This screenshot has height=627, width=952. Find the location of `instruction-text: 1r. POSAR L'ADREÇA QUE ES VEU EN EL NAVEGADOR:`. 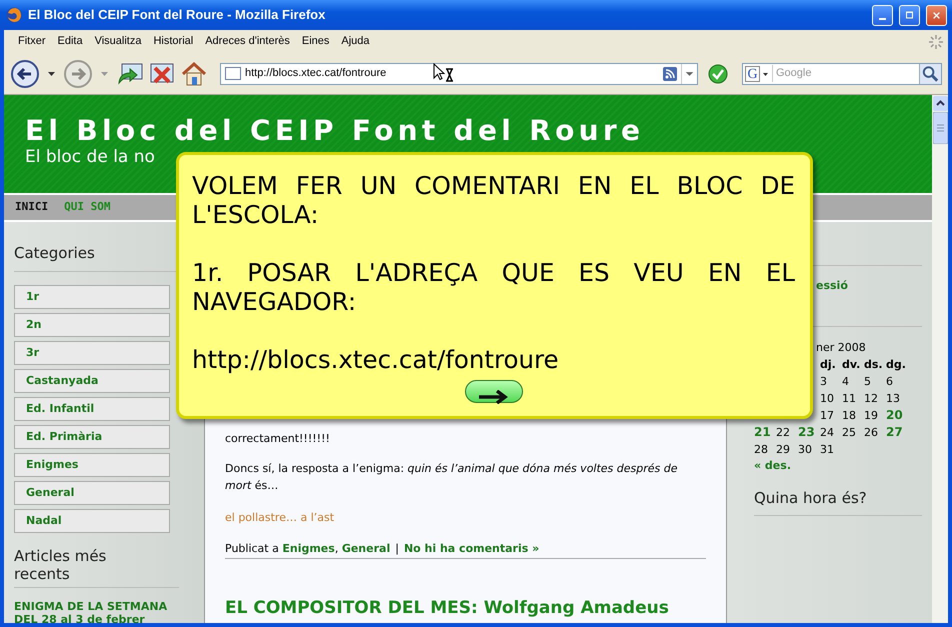

instruction-text: 1r. POSAR L'ADREÇA QUE ES VEU EN EL NAVEGADOR: is located at coordinates (493, 287).